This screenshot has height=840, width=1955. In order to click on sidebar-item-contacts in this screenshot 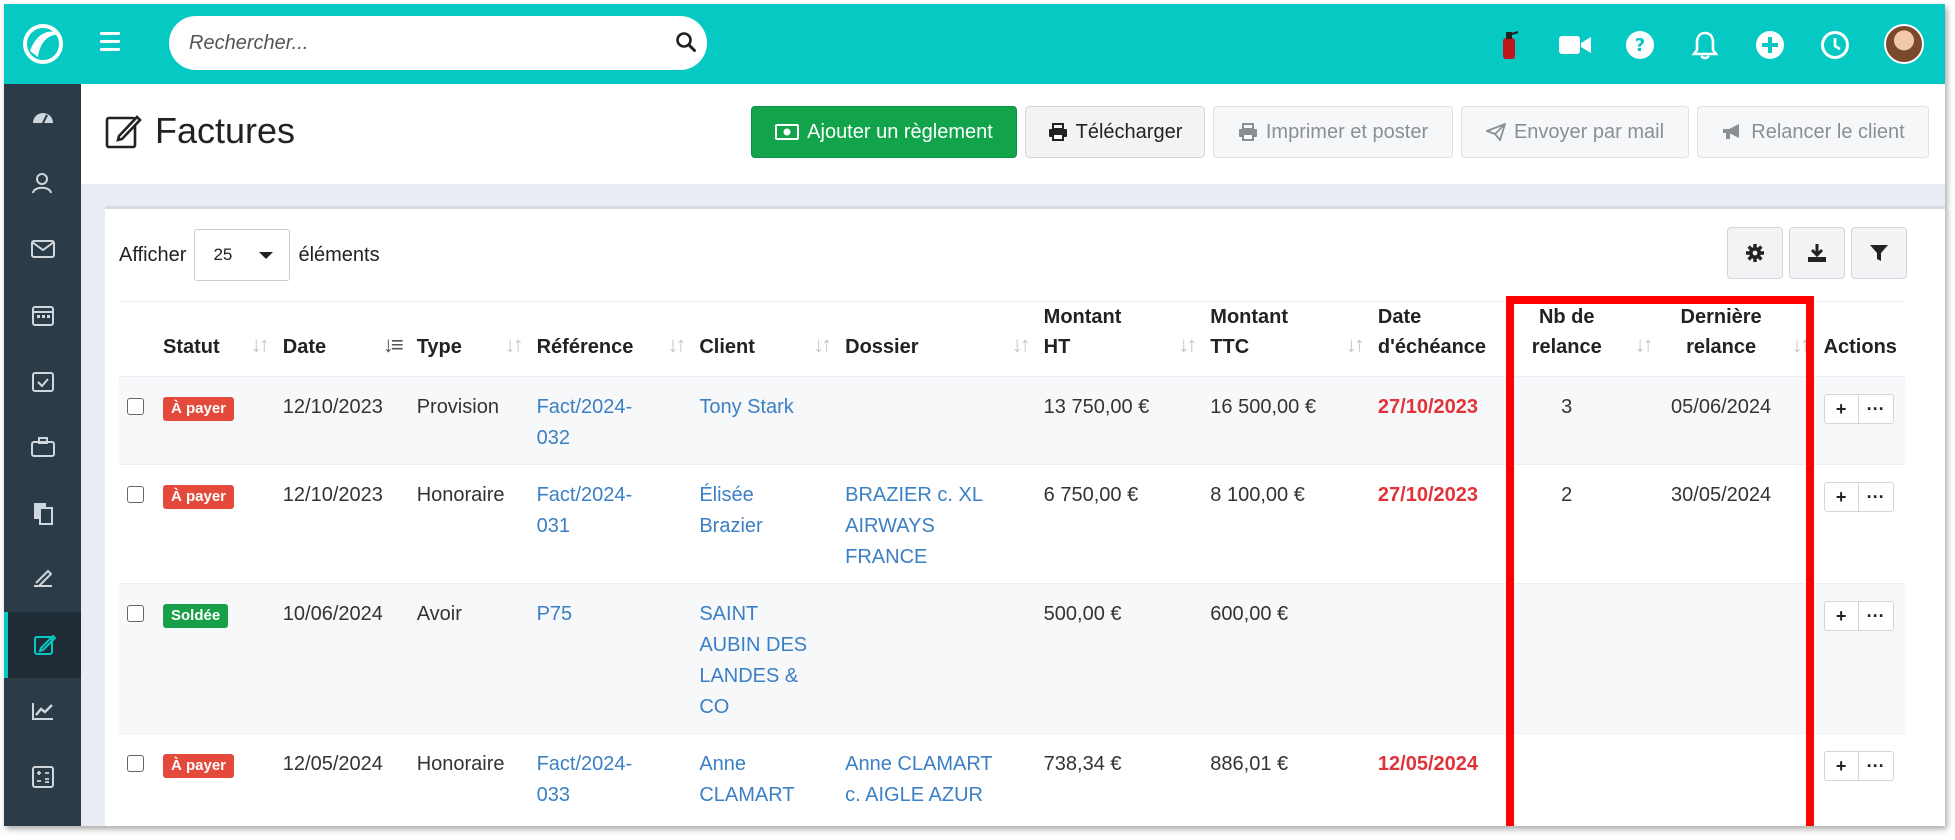, I will do `click(42, 183)`.